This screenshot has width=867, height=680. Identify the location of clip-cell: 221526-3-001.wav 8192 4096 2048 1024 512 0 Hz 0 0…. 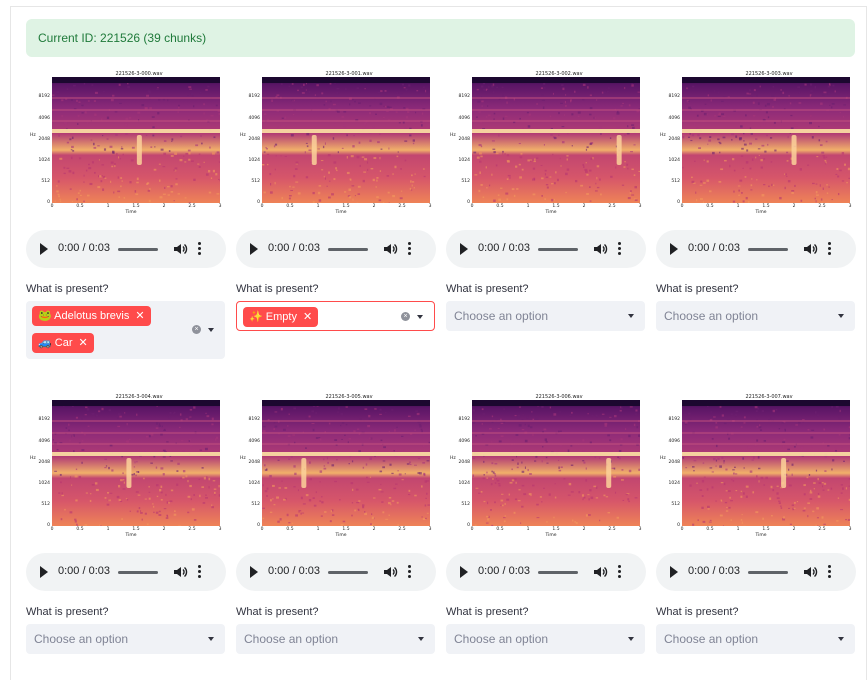
(336, 201).